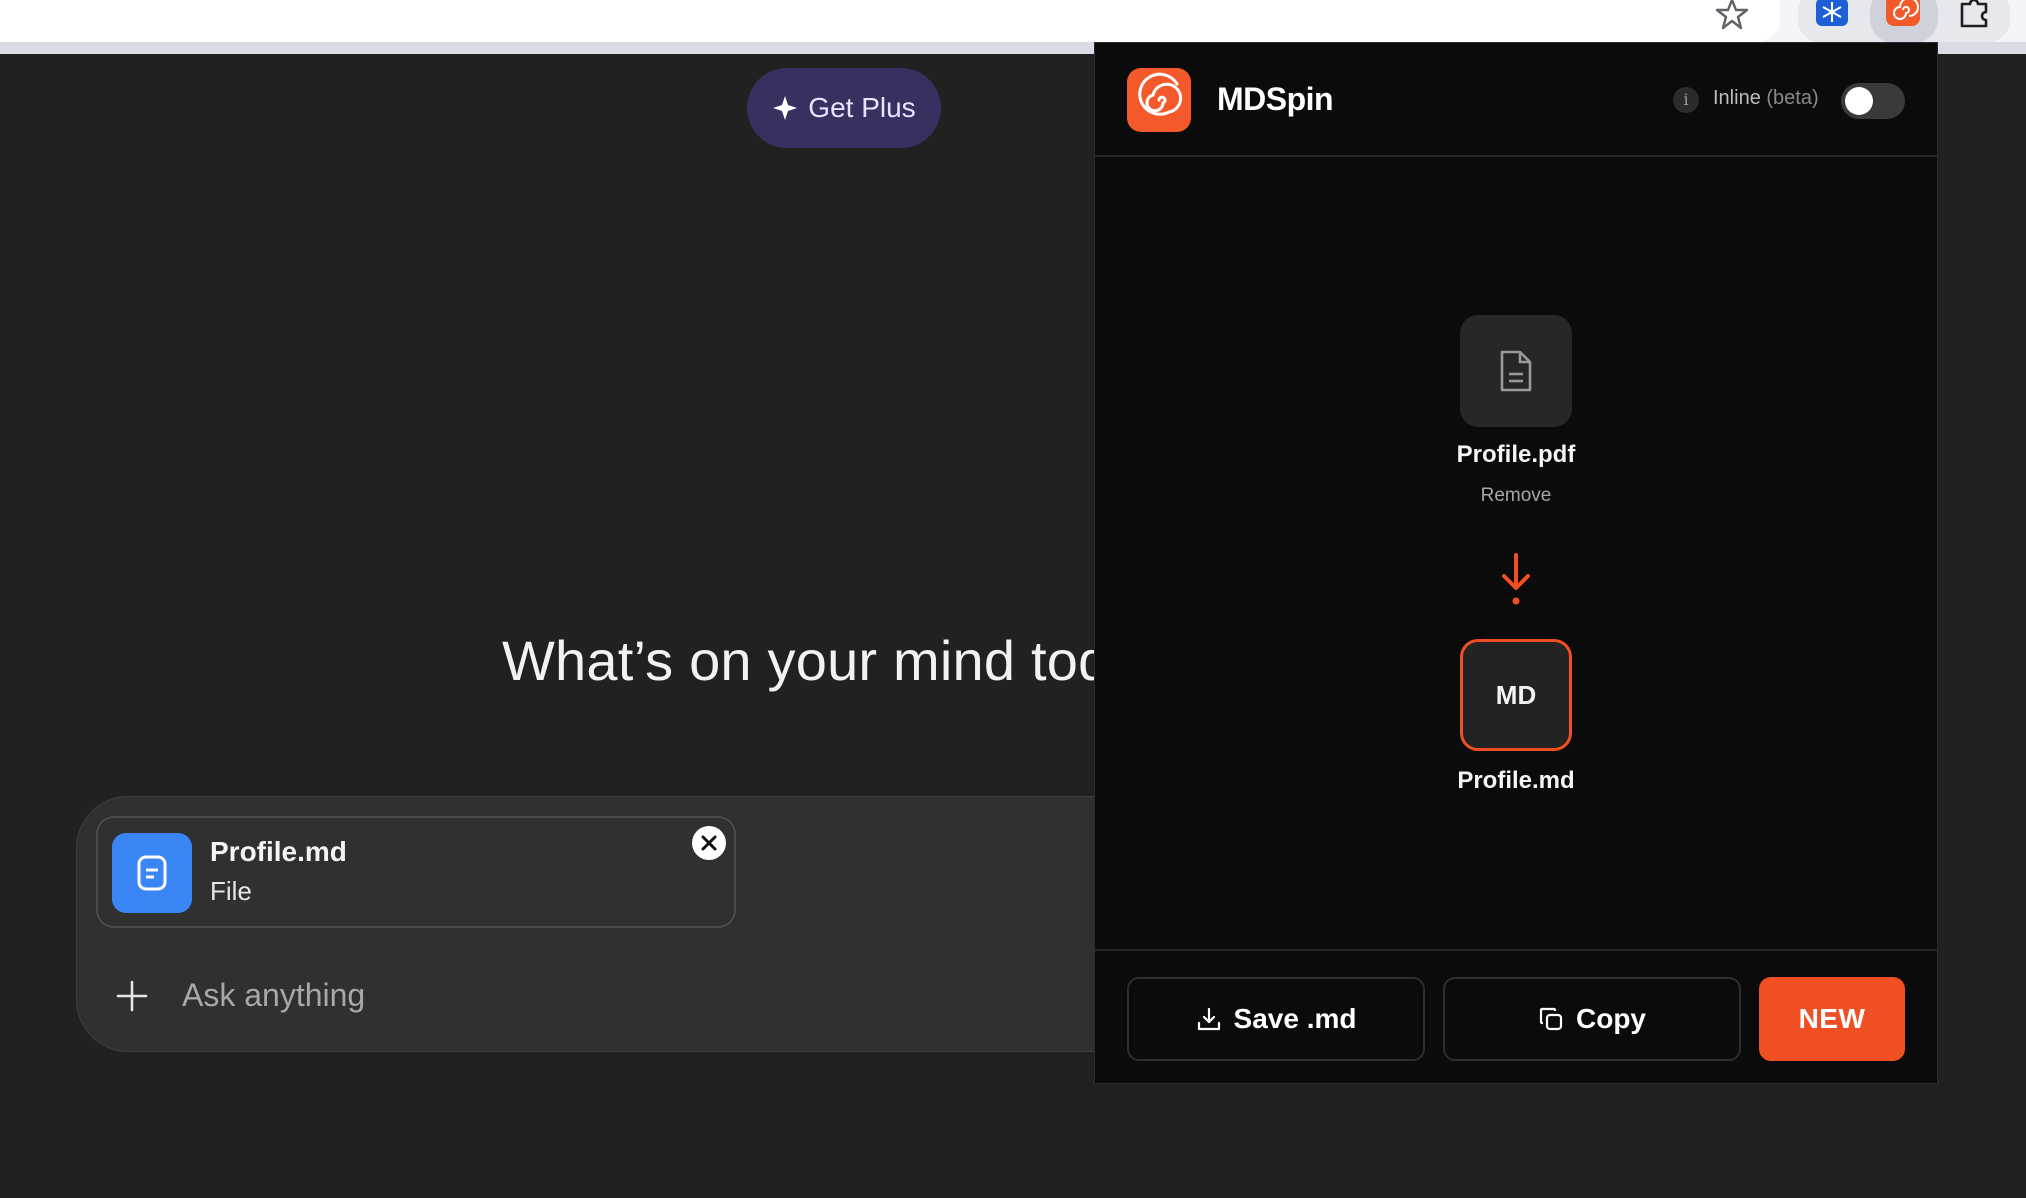 This screenshot has height=1198, width=2026. I want to click on popup-header: MDSpin i Inline (beta), so click(1516, 100).